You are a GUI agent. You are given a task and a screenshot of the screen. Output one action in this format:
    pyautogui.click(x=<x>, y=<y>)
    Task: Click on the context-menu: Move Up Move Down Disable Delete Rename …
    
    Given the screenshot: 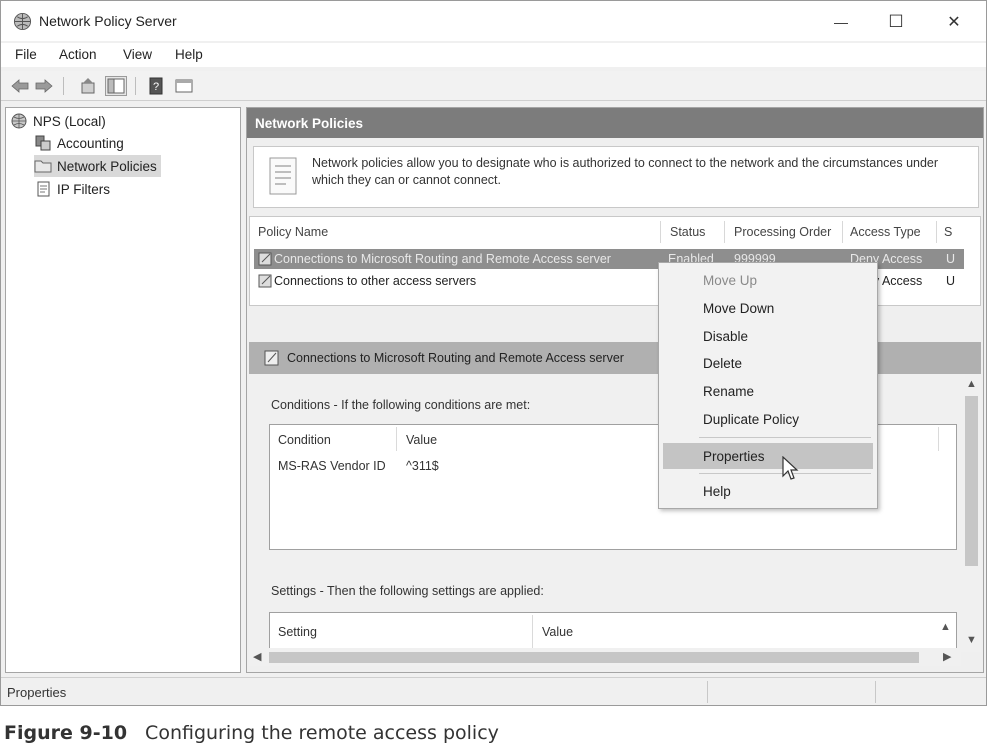 What is the action you would take?
    pyautogui.click(x=768, y=385)
    